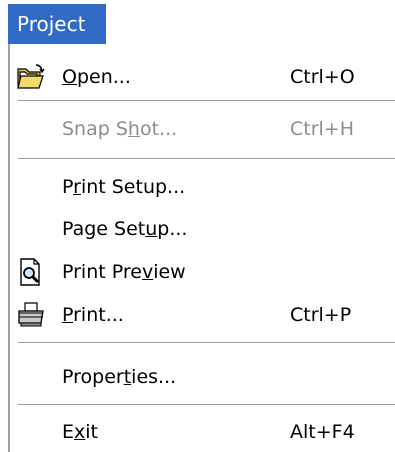 The image size is (395, 452). What do you see at coordinates (322, 77) in the screenshot?
I see `menu-item-shortcut: Ctrl+O` at bounding box center [322, 77].